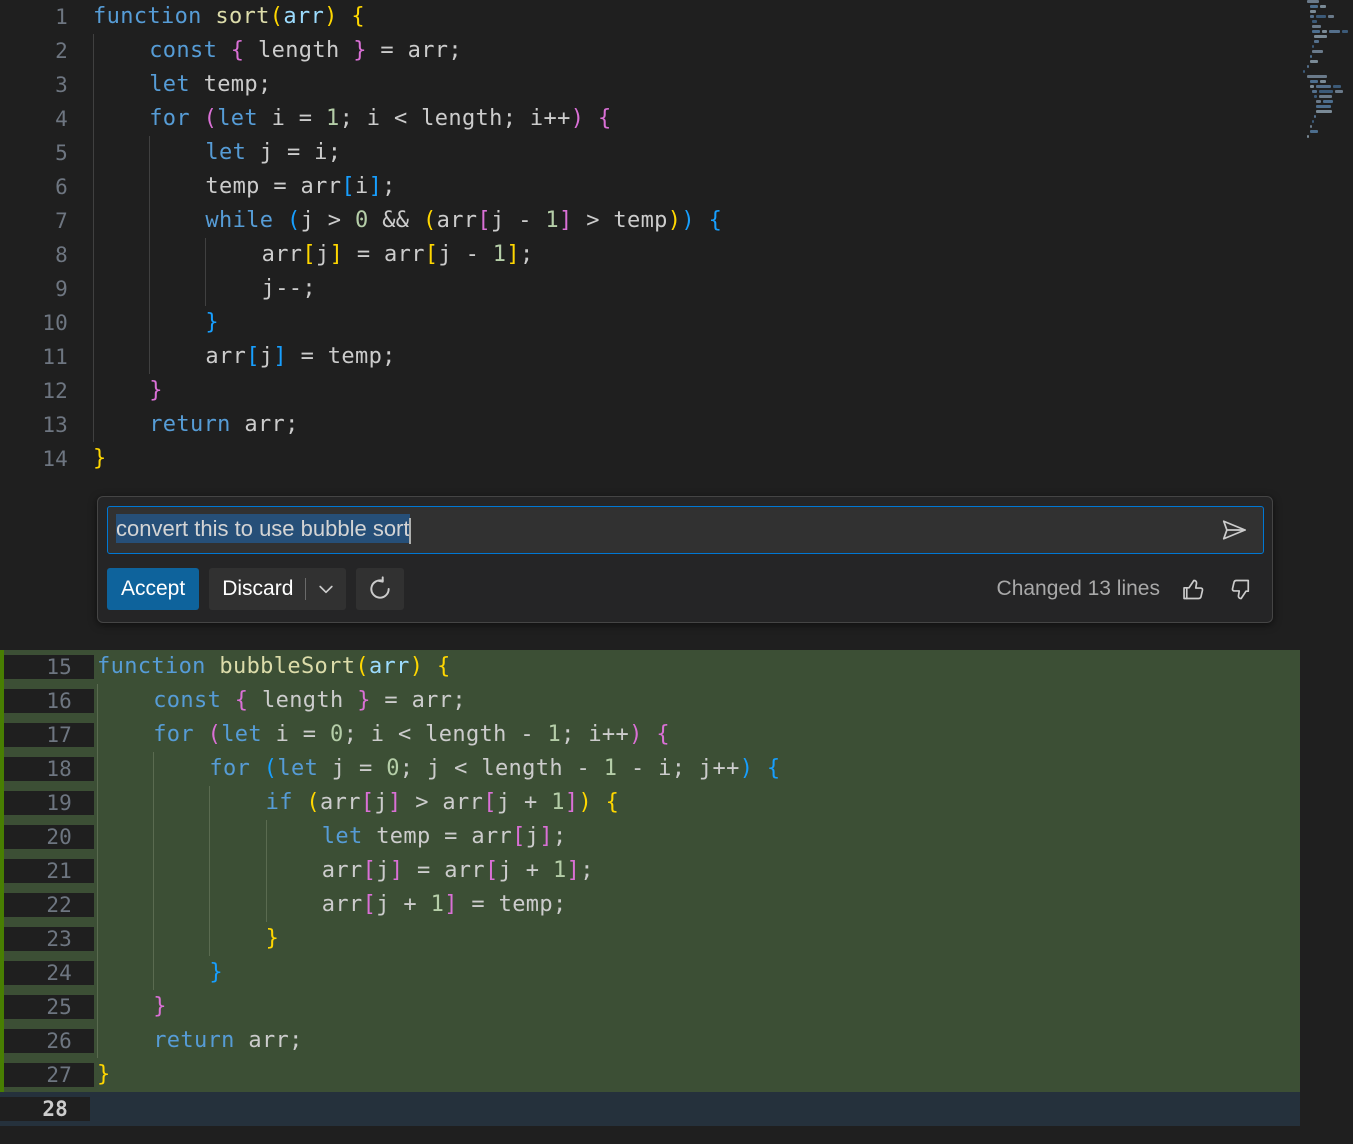  I want to click on code-line: 13 return arr;, so click(650, 425).